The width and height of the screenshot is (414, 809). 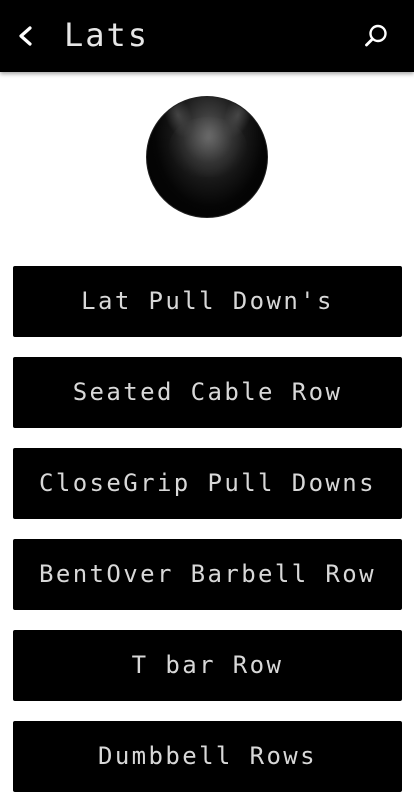 I want to click on exercise-label: BentOver Barbell Row, so click(x=207, y=573).